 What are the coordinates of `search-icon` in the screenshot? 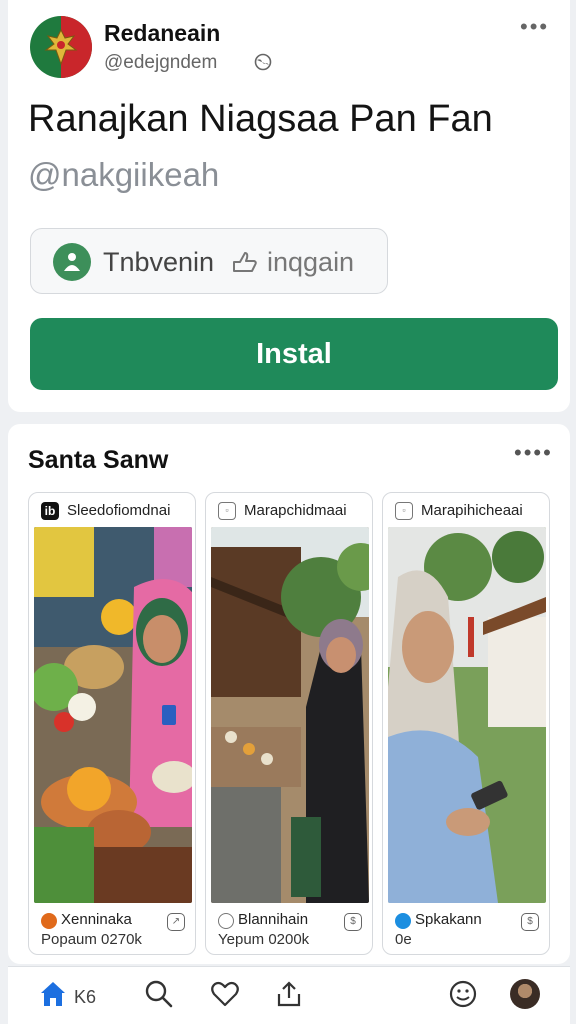 It's located at (159, 994).